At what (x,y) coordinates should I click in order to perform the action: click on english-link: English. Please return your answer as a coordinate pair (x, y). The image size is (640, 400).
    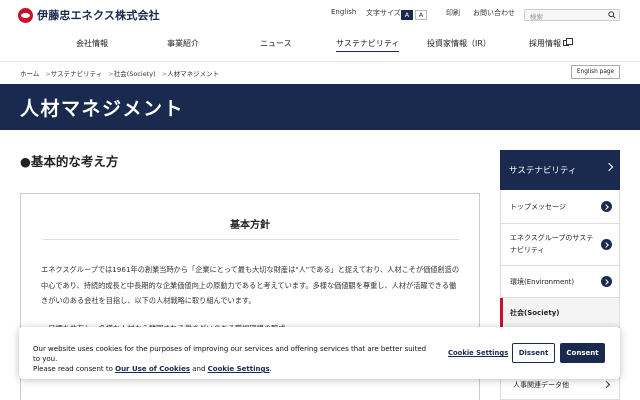
    Looking at the image, I should click on (343, 12).